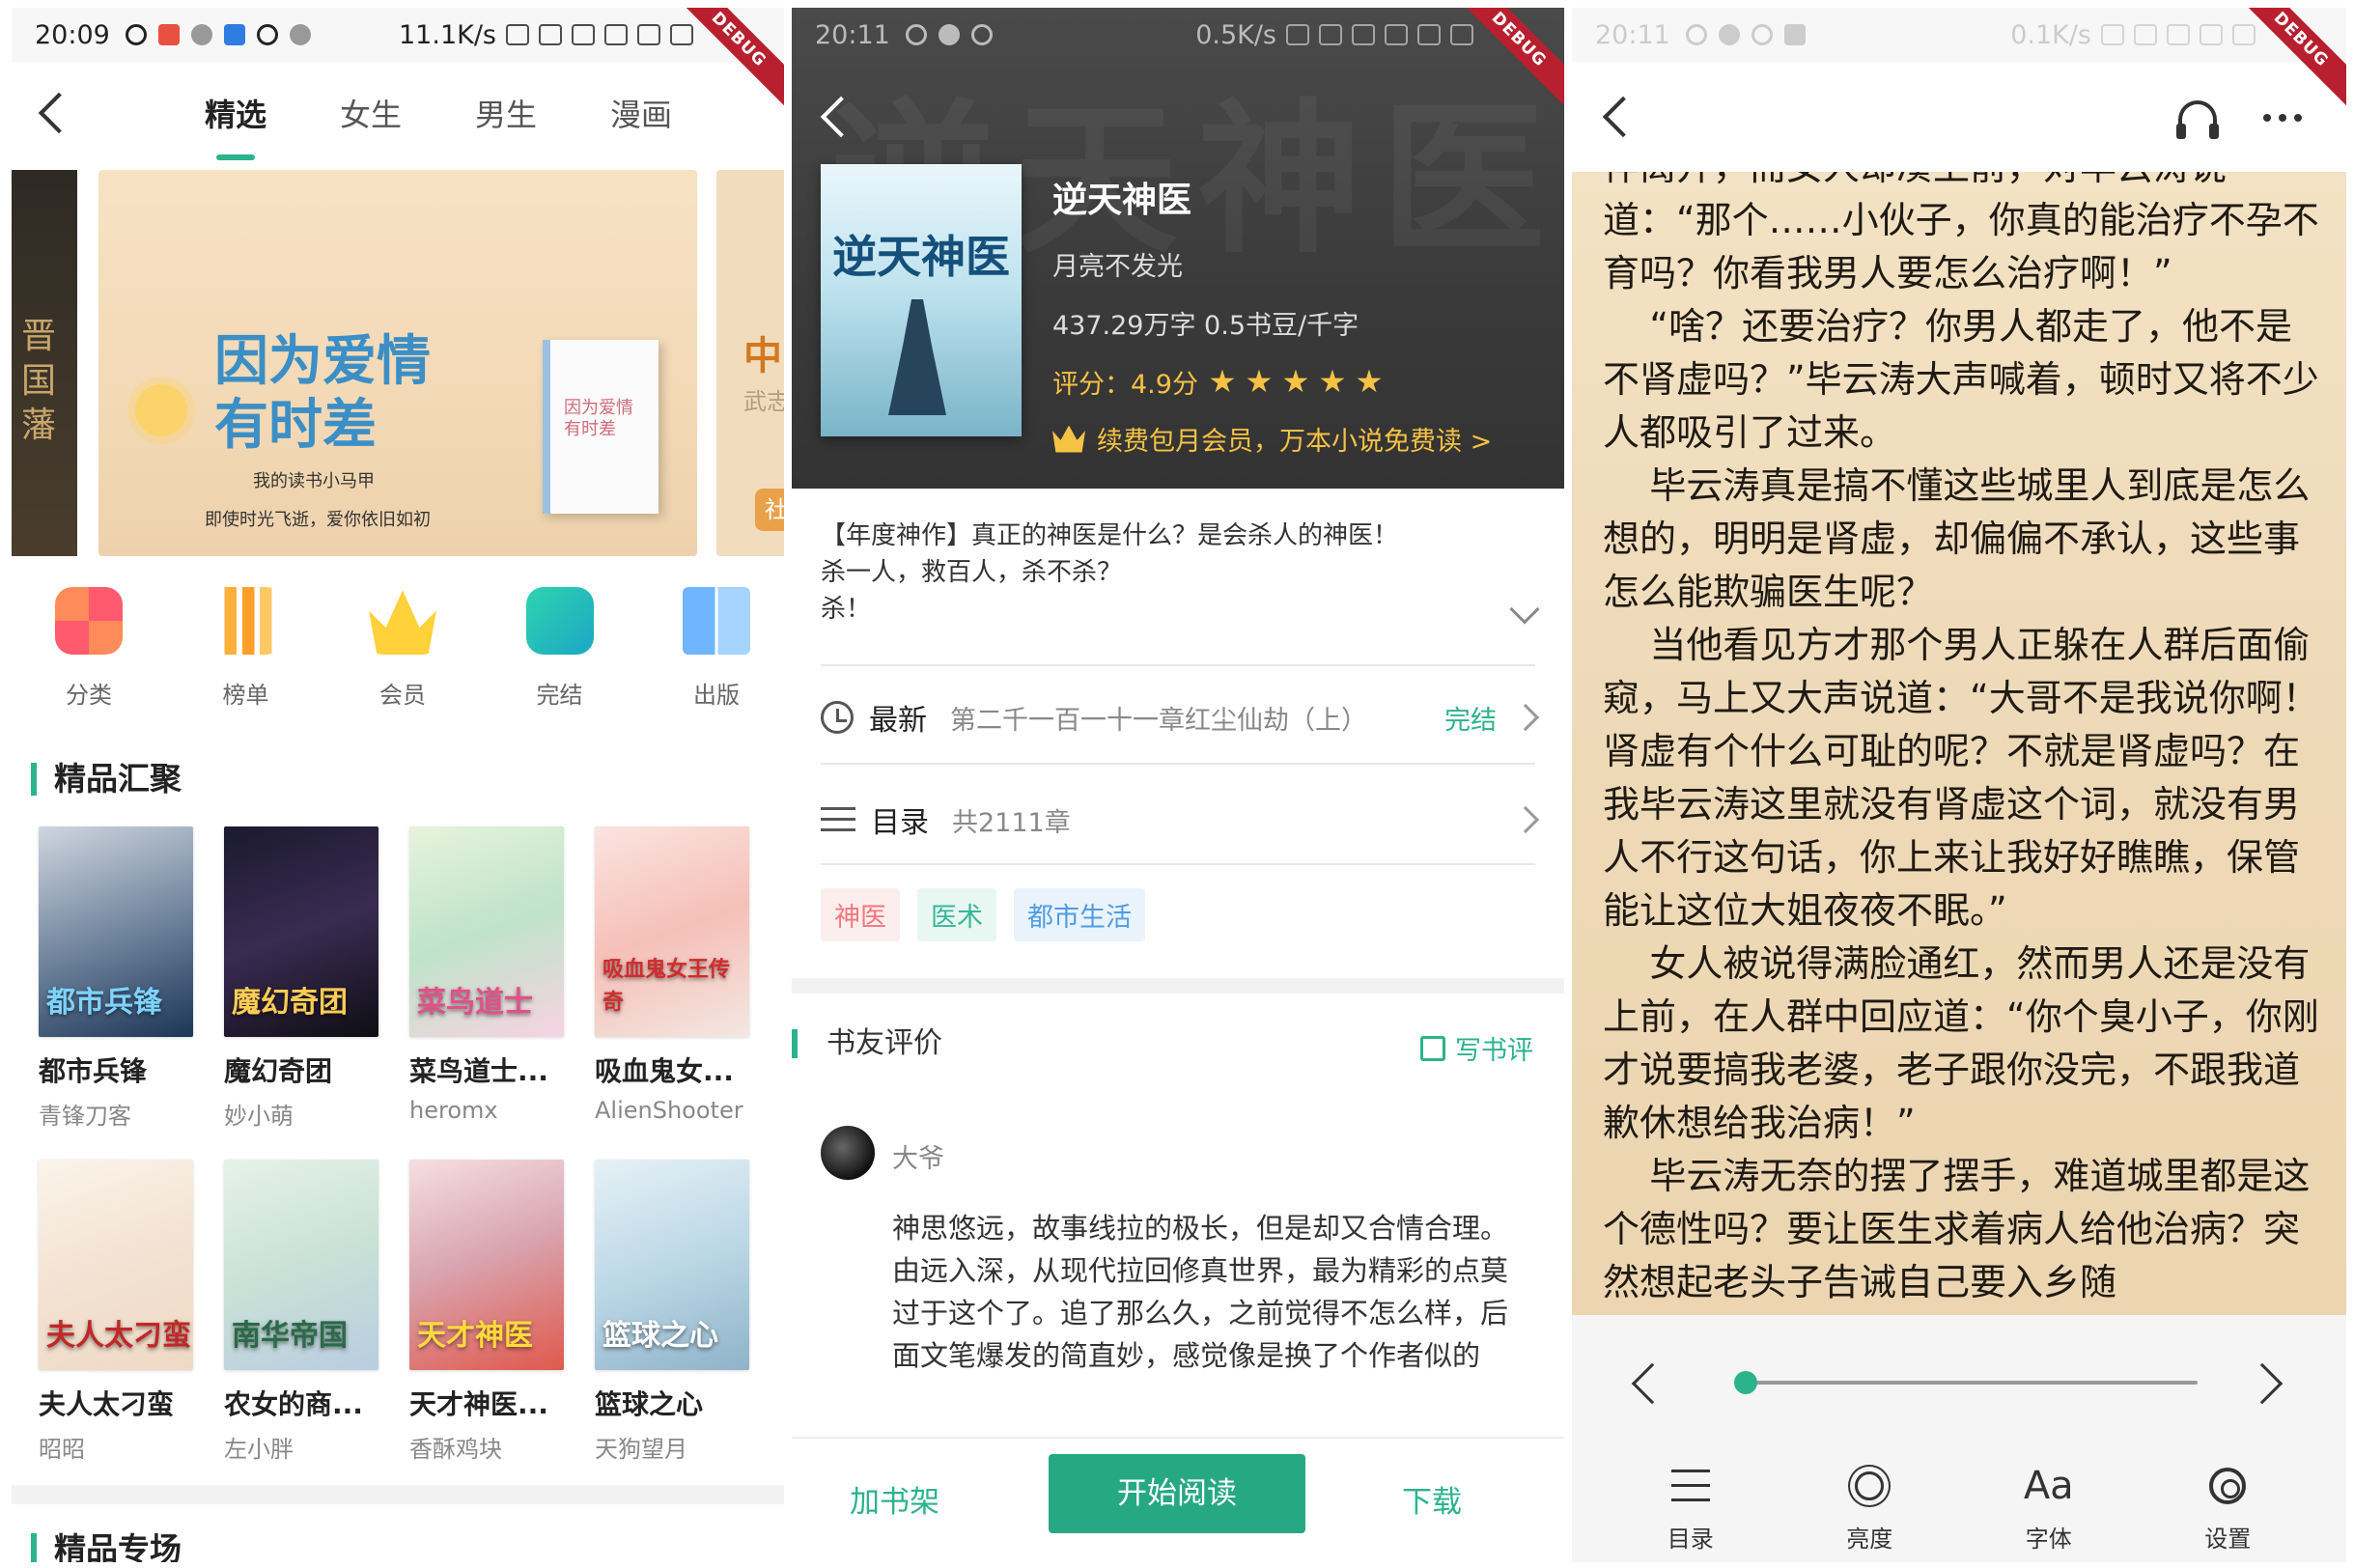  I want to click on ranking-button: 榜单, so click(246, 649).